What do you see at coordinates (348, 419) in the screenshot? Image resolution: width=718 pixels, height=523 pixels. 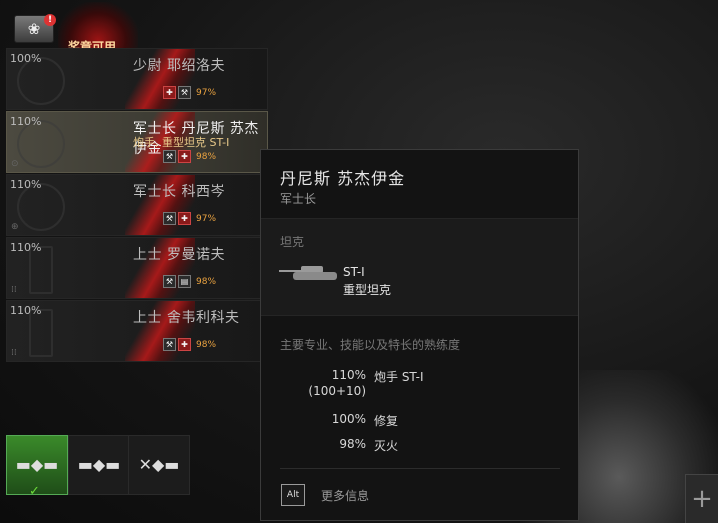 I see `skill-value: 100%` at bounding box center [348, 419].